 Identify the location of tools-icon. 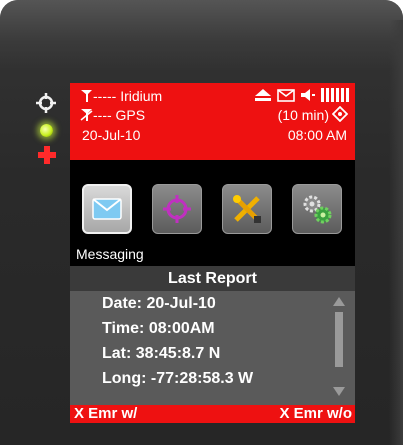
(247, 209).